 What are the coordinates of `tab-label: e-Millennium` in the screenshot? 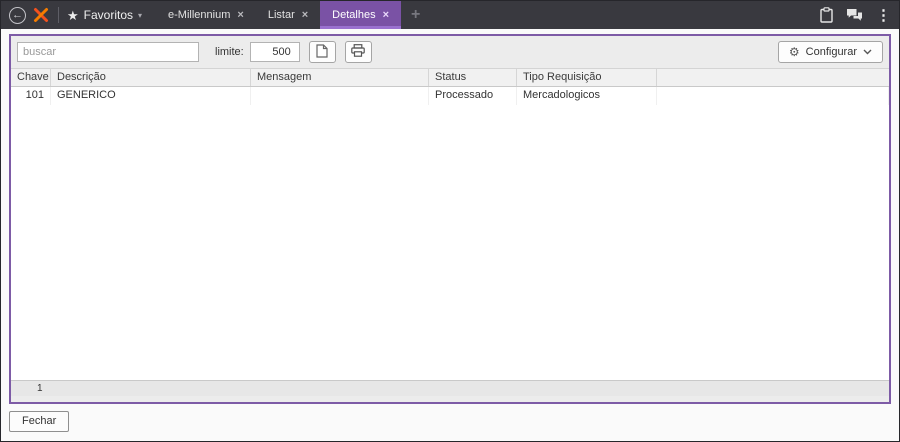 It's located at (199, 15).